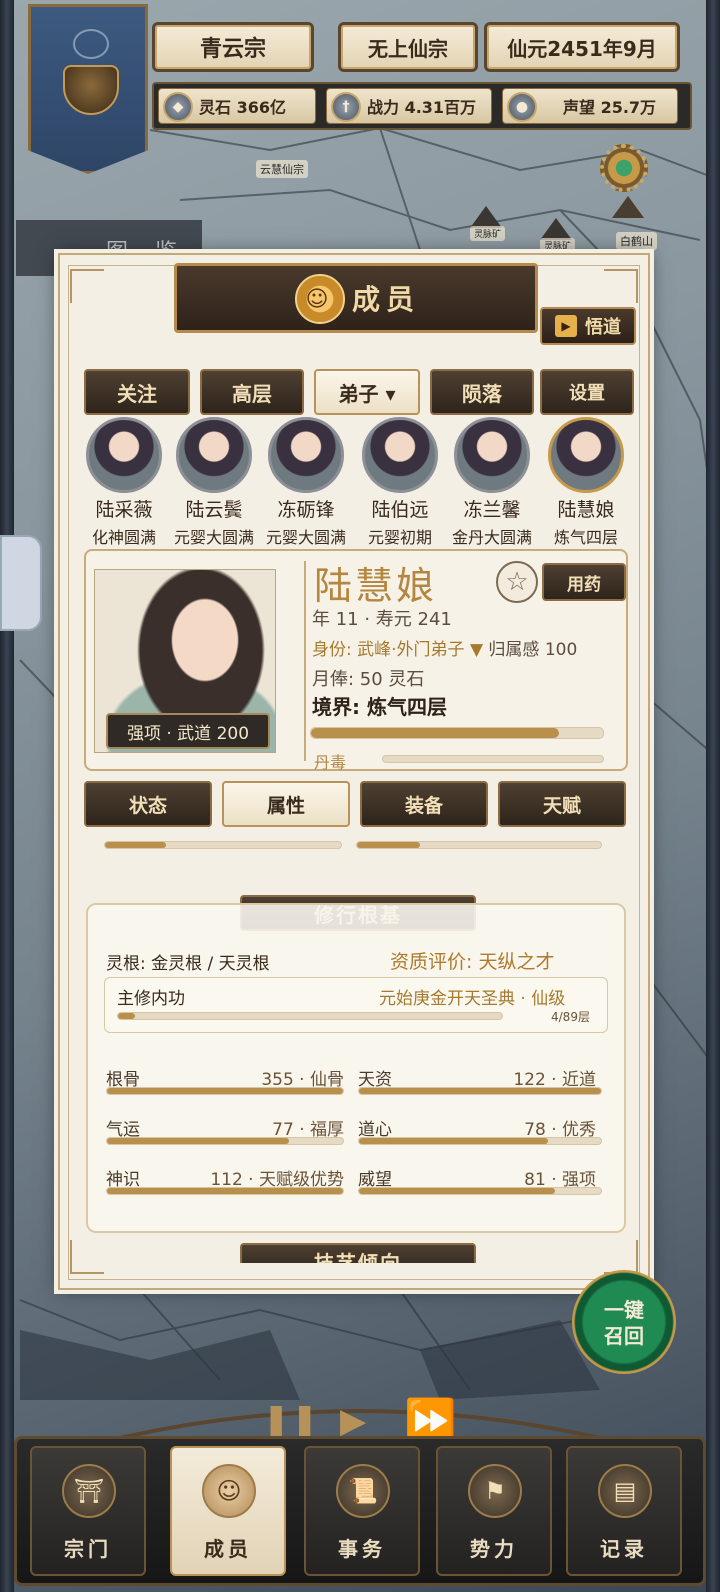 Image resolution: width=720 pixels, height=1592 pixels. Describe the element at coordinates (713, 796) in the screenshot. I see `right-frame` at that location.